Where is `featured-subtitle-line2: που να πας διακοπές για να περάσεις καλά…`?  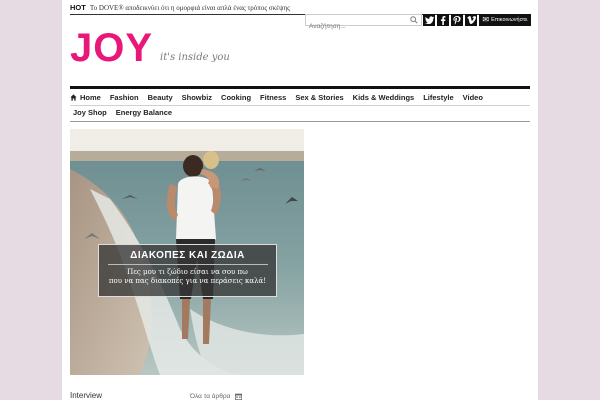 featured-subtitle-line2: που να πας διακοπές για να περάσεις καλά… is located at coordinates (187, 281).